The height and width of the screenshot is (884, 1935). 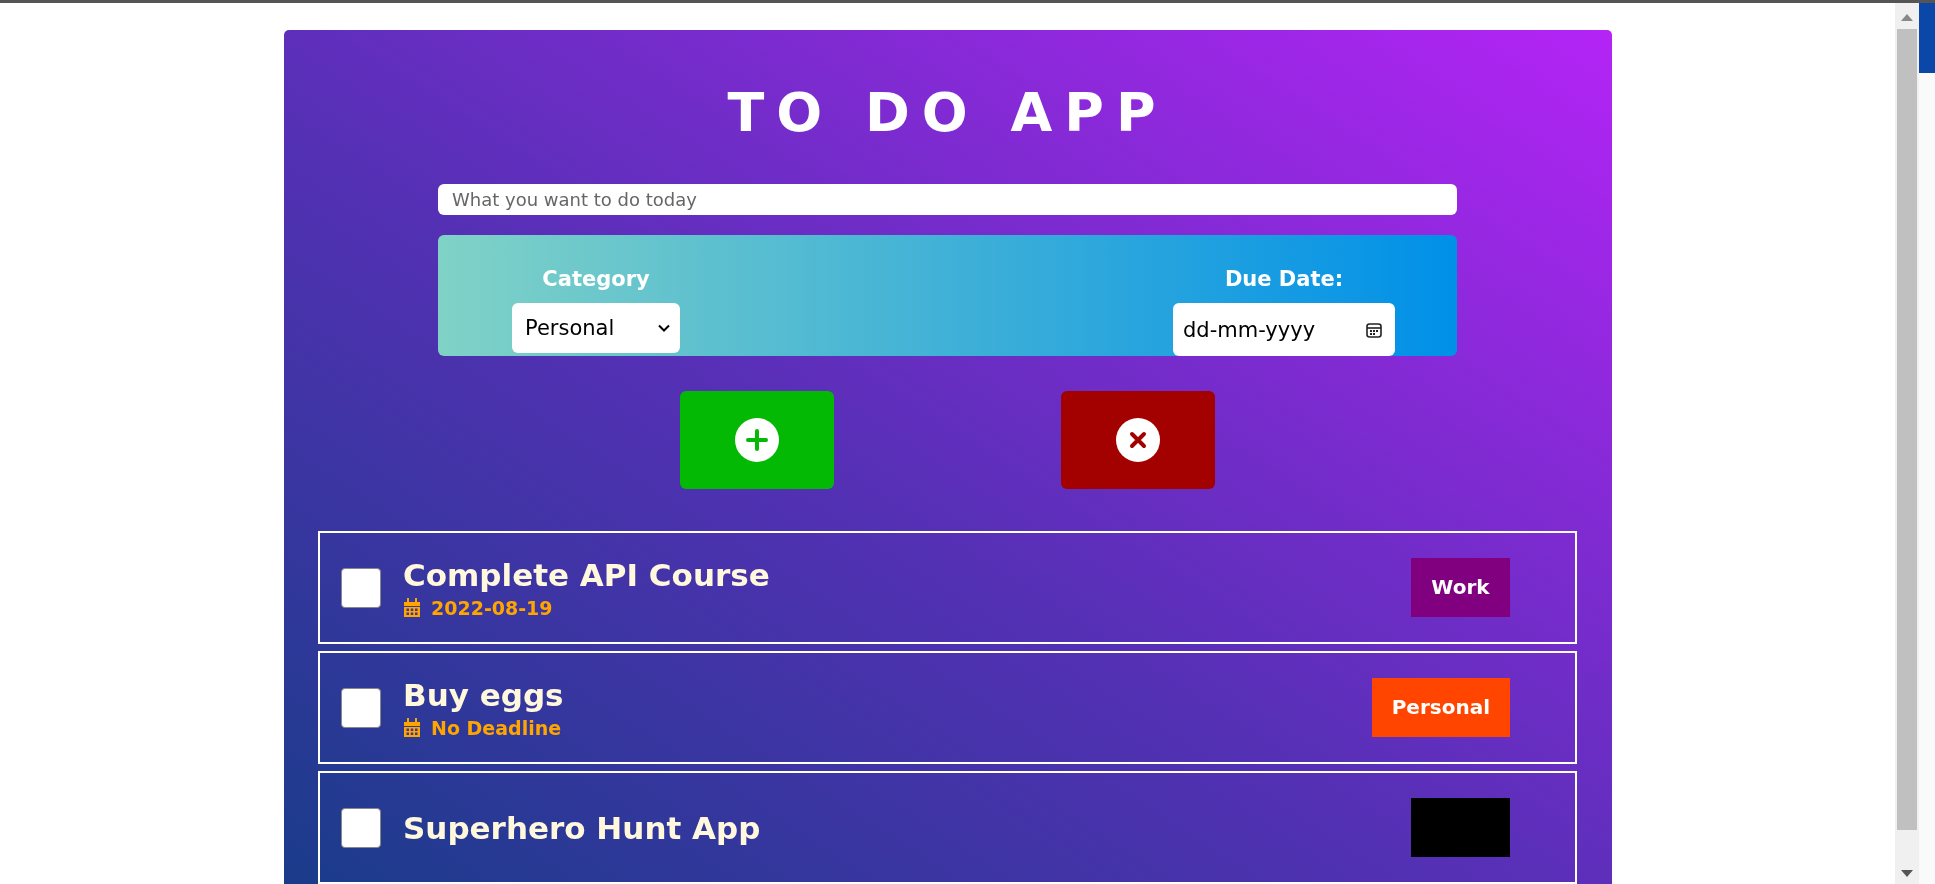 What do you see at coordinates (496, 727) in the screenshot?
I see `todo-date: No Deadline` at bounding box center [496, 727].